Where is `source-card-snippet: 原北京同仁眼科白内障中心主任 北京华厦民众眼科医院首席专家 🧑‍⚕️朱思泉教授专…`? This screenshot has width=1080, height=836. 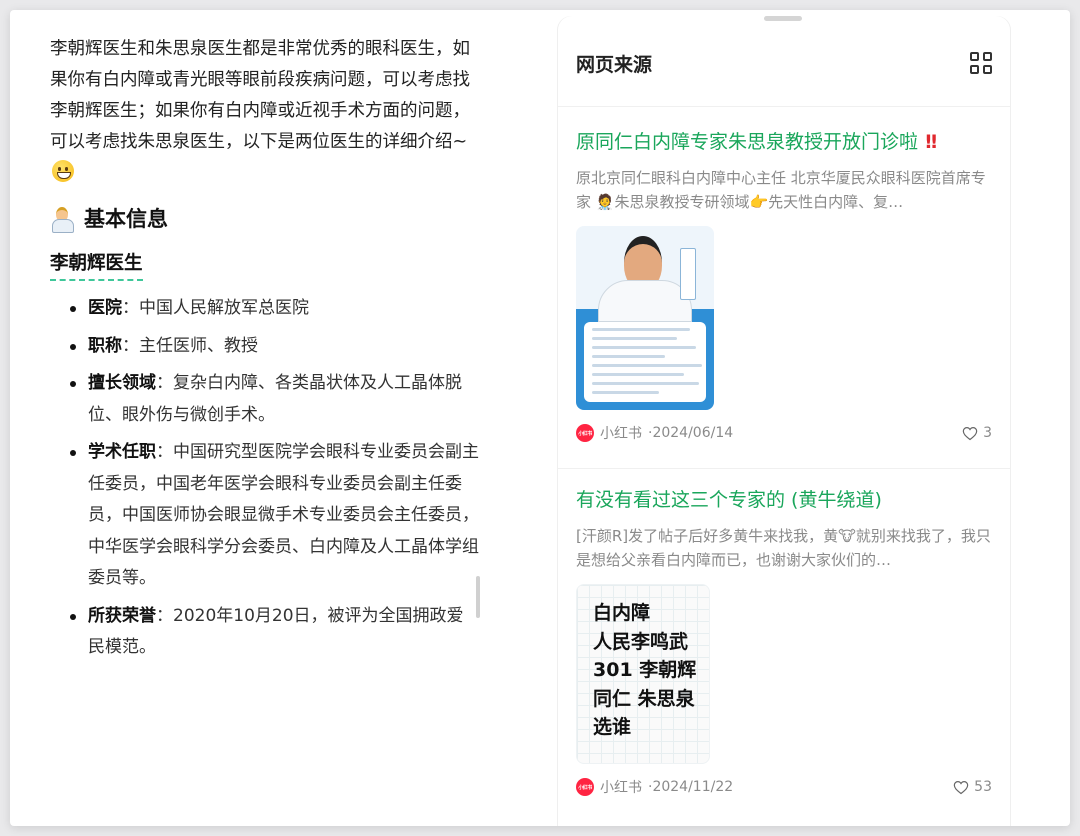
source-card-snippet: 原北京同仁眼科白内障中心主任 北京华厦民众眼科医院首席专家 🧑‍⚕️朱思泉教授专… is located at coordinates (781, 190).